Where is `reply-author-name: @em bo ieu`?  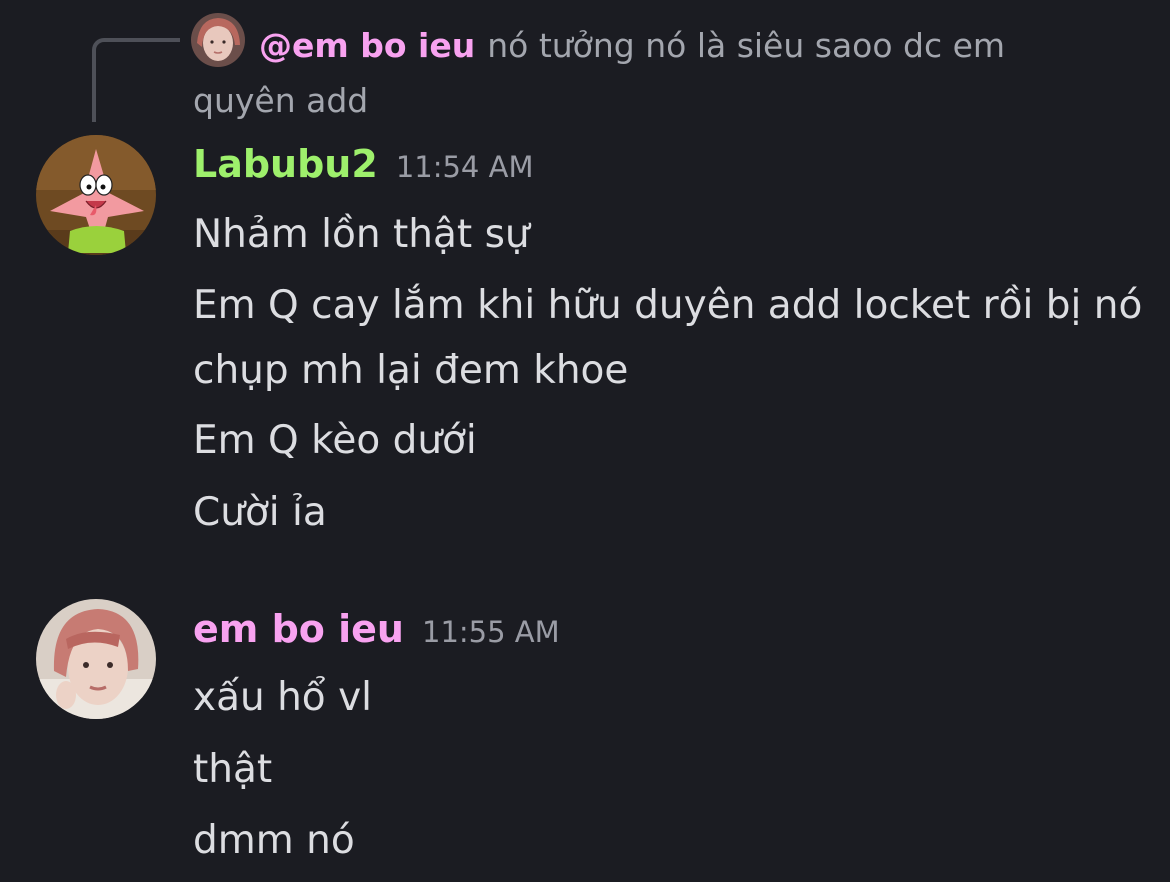 reply-author-name: @em bo ieu is located at coordinates (367, 45).